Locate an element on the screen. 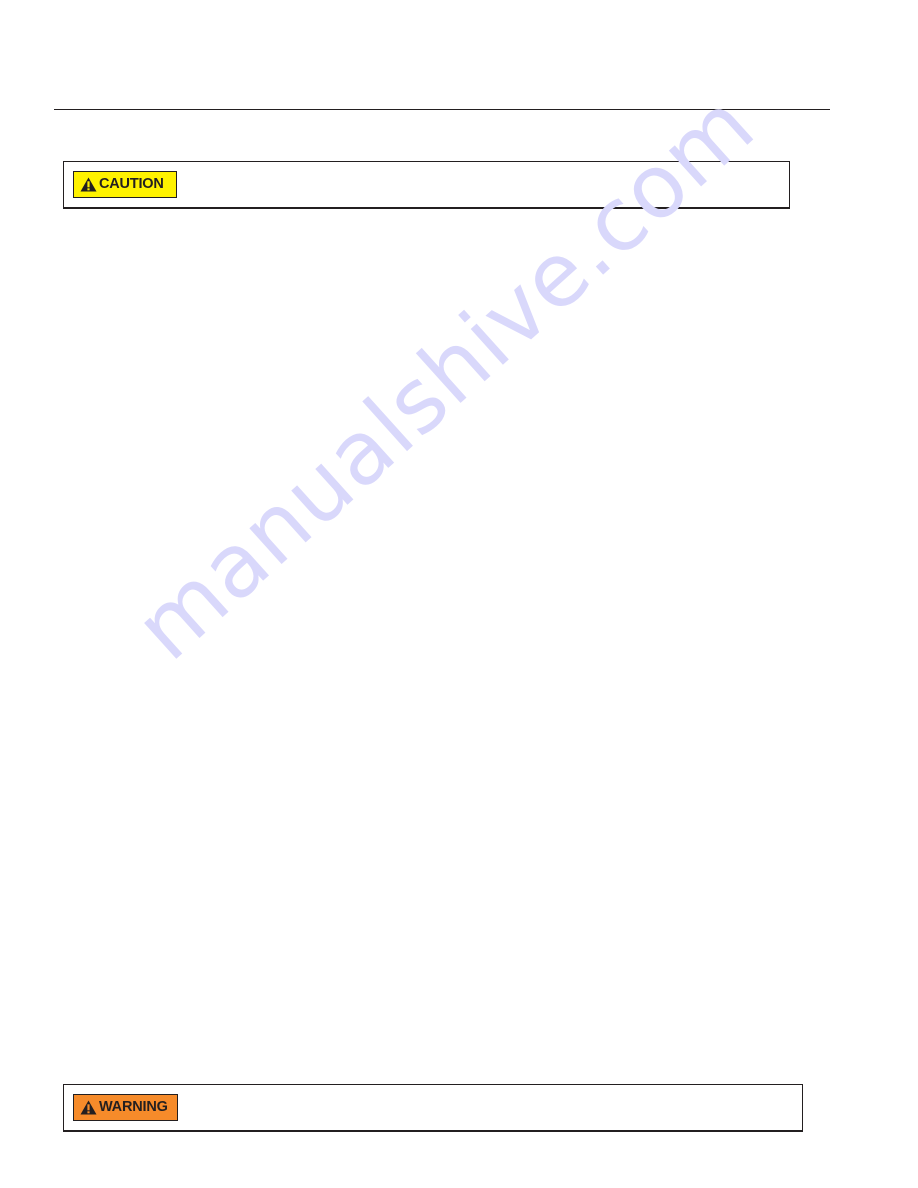 The image size is (918, 1188). caution-notice-box: CAUTION is located at coordinates (426, 185).